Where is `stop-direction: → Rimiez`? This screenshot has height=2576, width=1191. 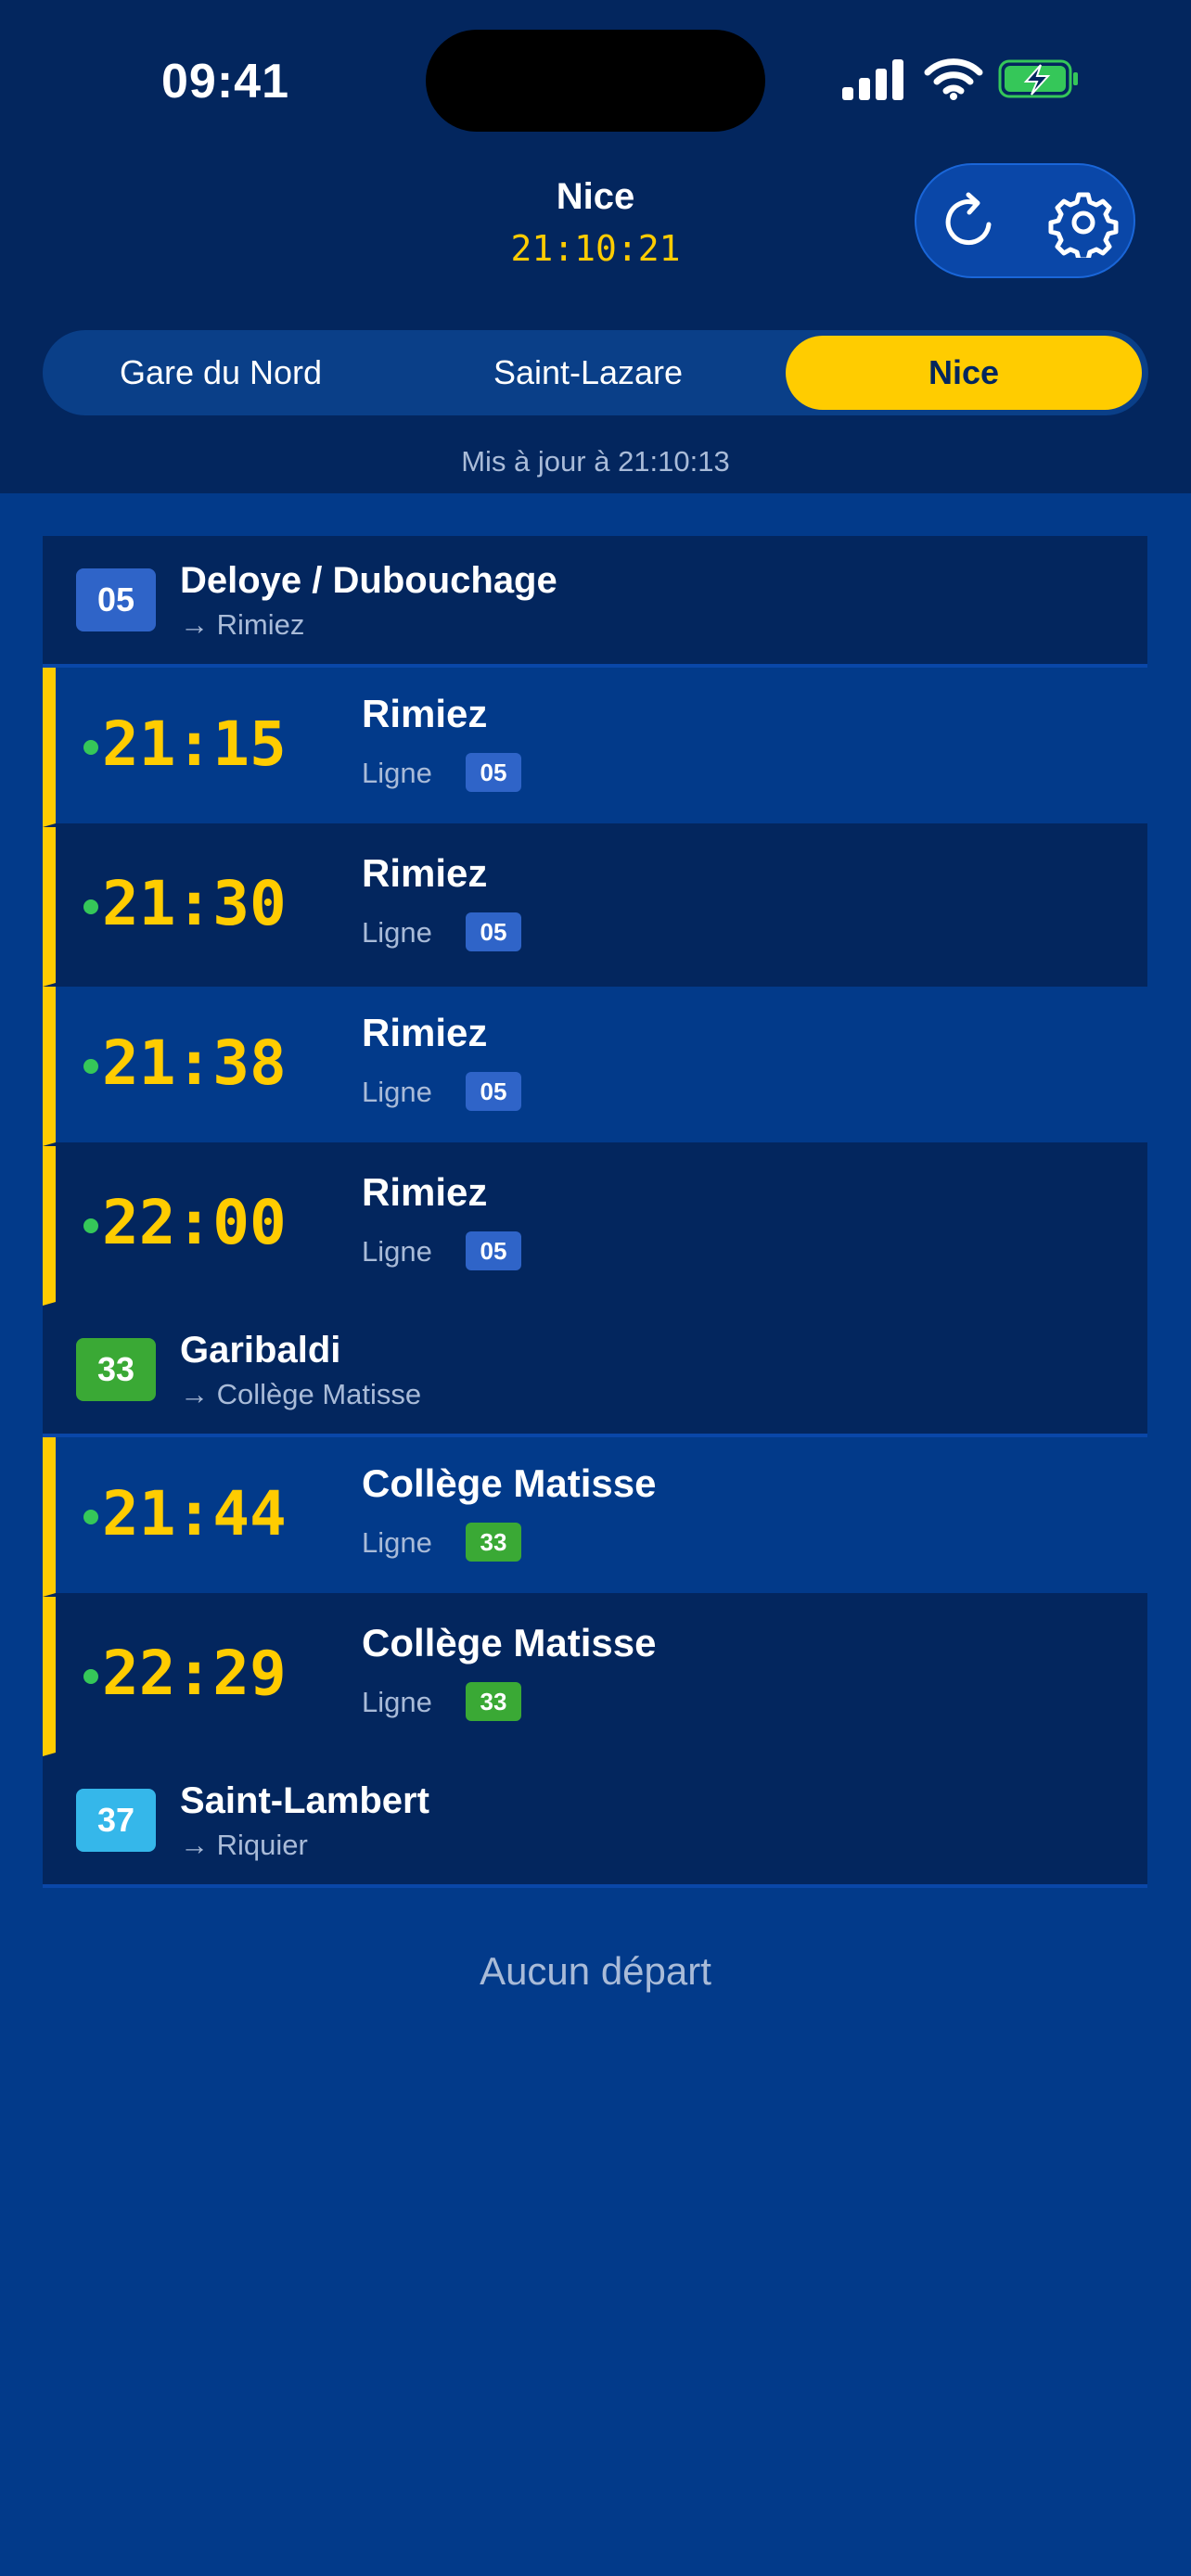 stop-direction: → Rimiez is located at coordinates (242, 625).